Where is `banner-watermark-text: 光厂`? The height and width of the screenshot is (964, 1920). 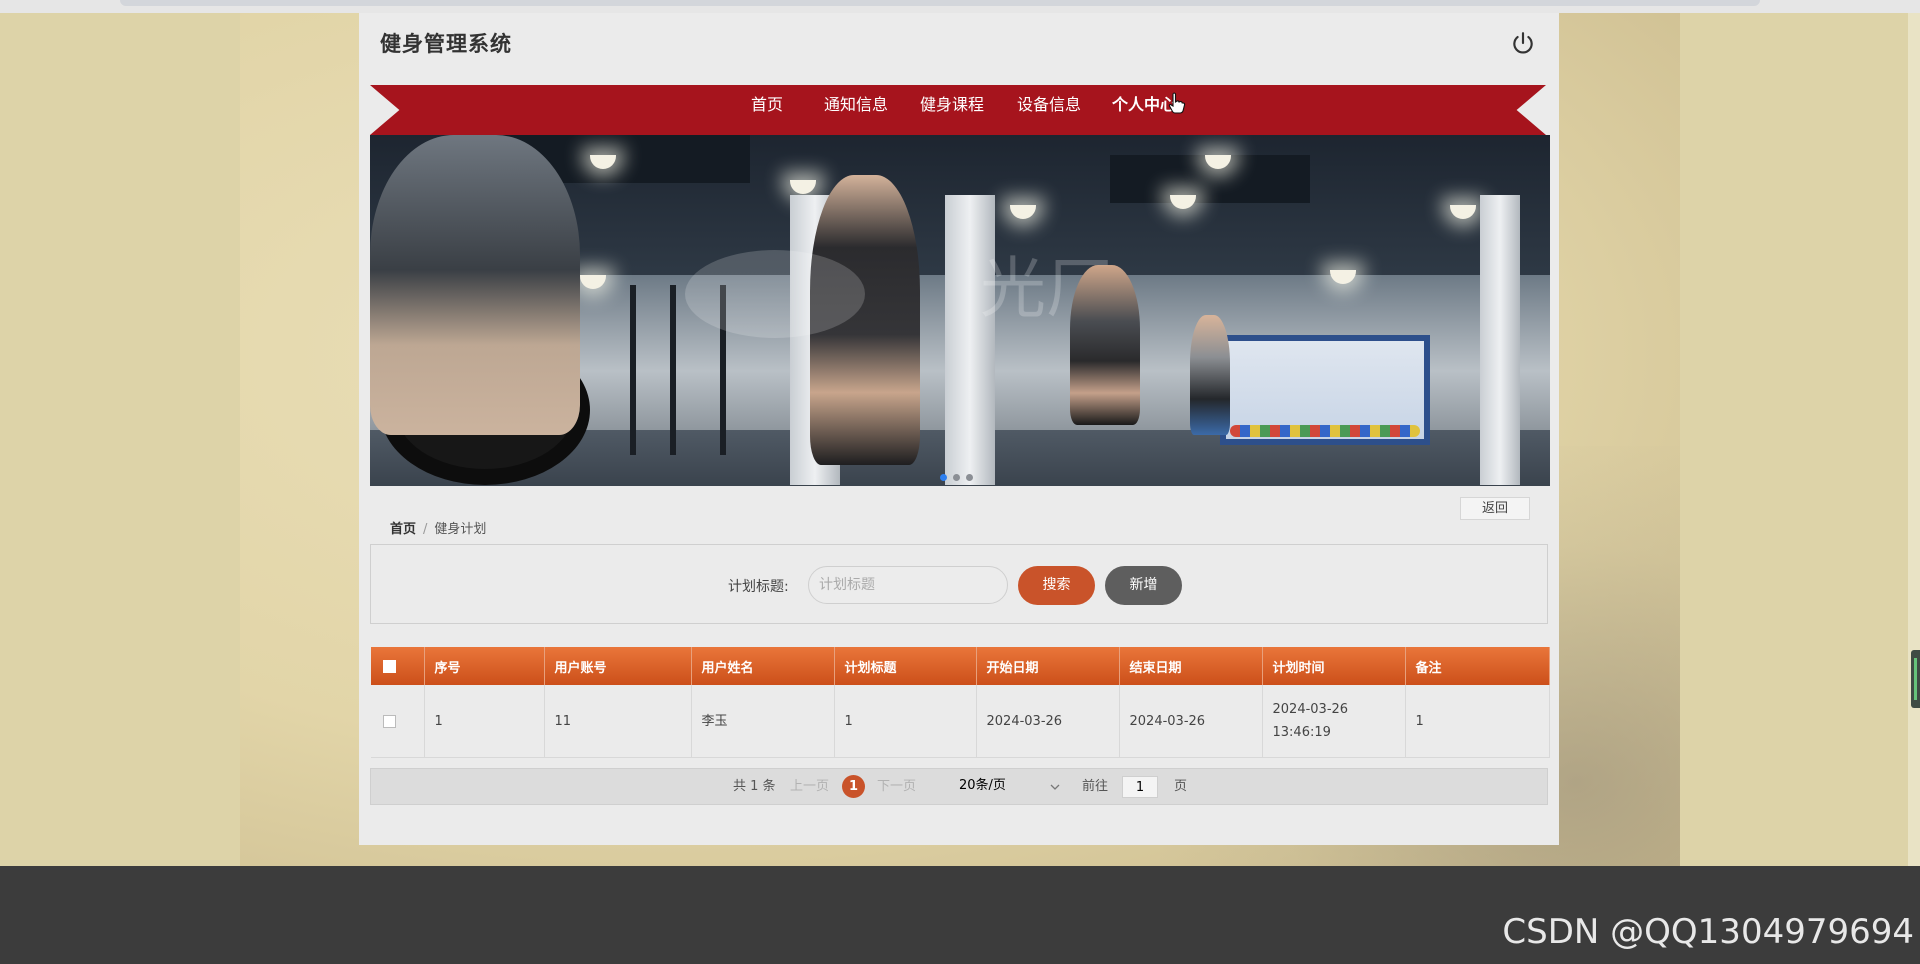
banner-watermark-text: 光厂 is located at coordinates (1046, 288).